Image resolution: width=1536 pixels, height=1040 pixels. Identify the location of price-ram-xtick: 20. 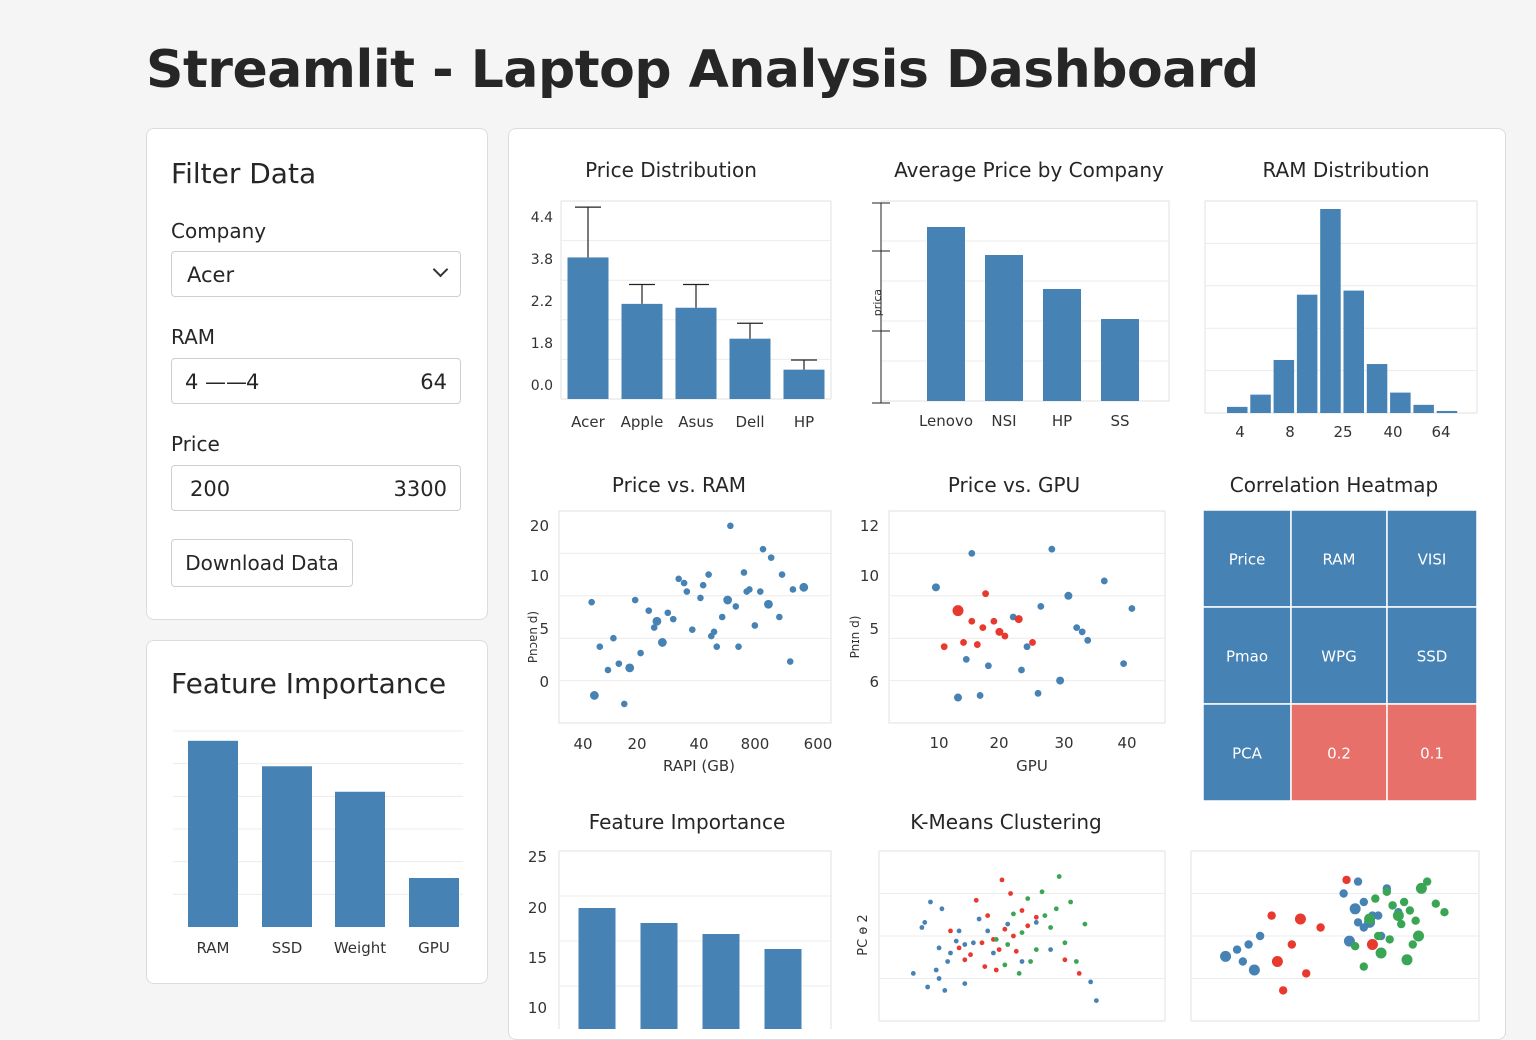
(636, 744).